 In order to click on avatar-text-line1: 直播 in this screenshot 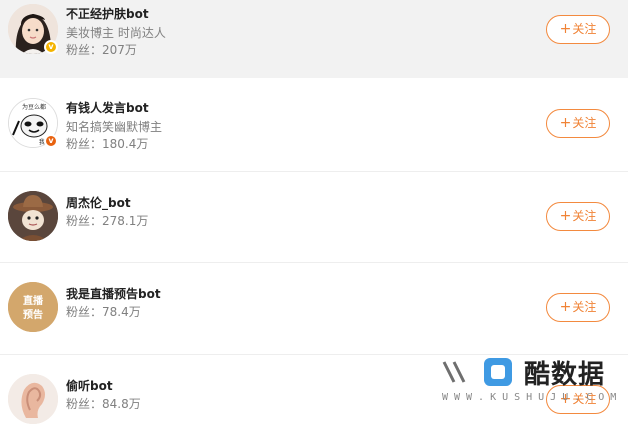, I will do `click(33, 300)`.